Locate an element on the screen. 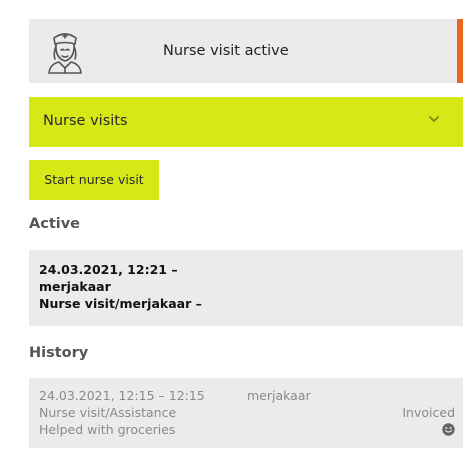 This screenshot has width=476, height=468. visit-time: 24.03.2021, 12:21 – is located at coordinates (108, 269).